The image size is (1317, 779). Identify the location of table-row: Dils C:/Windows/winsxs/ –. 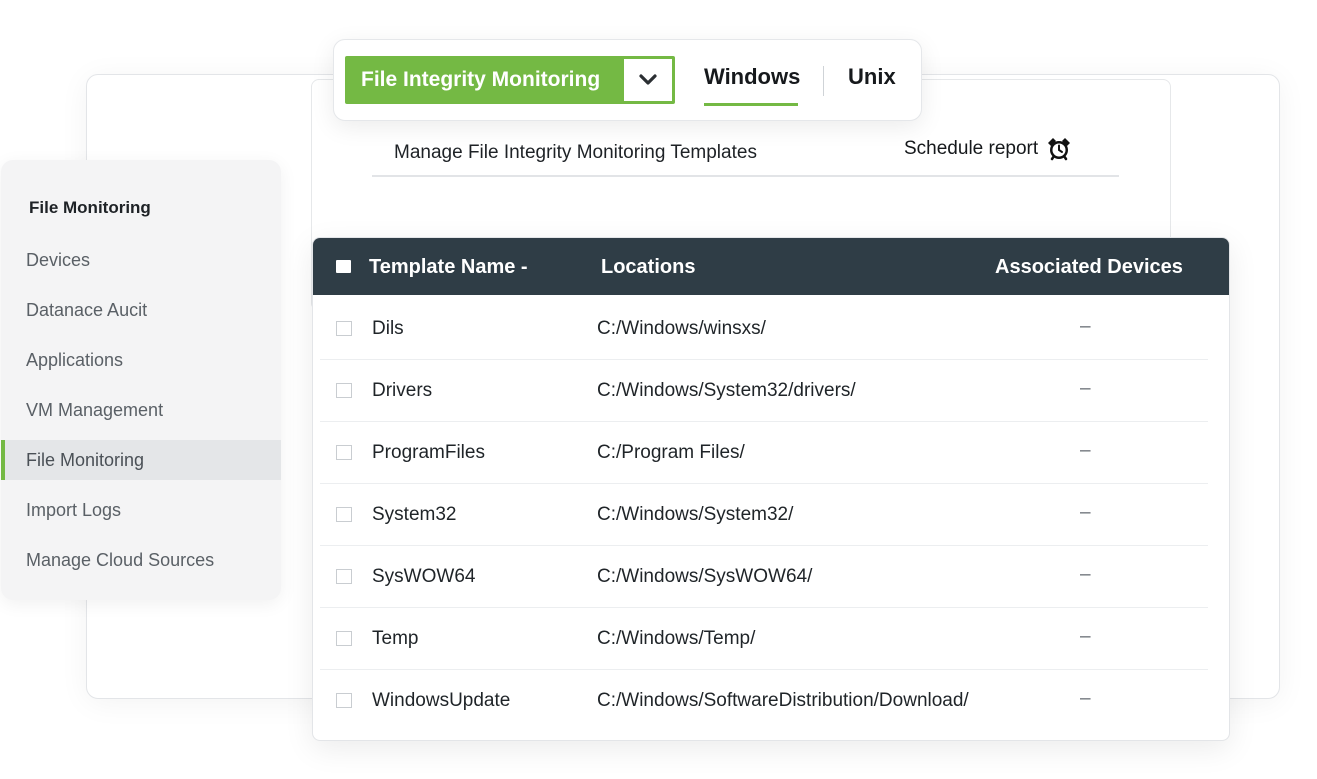
(764, 328).